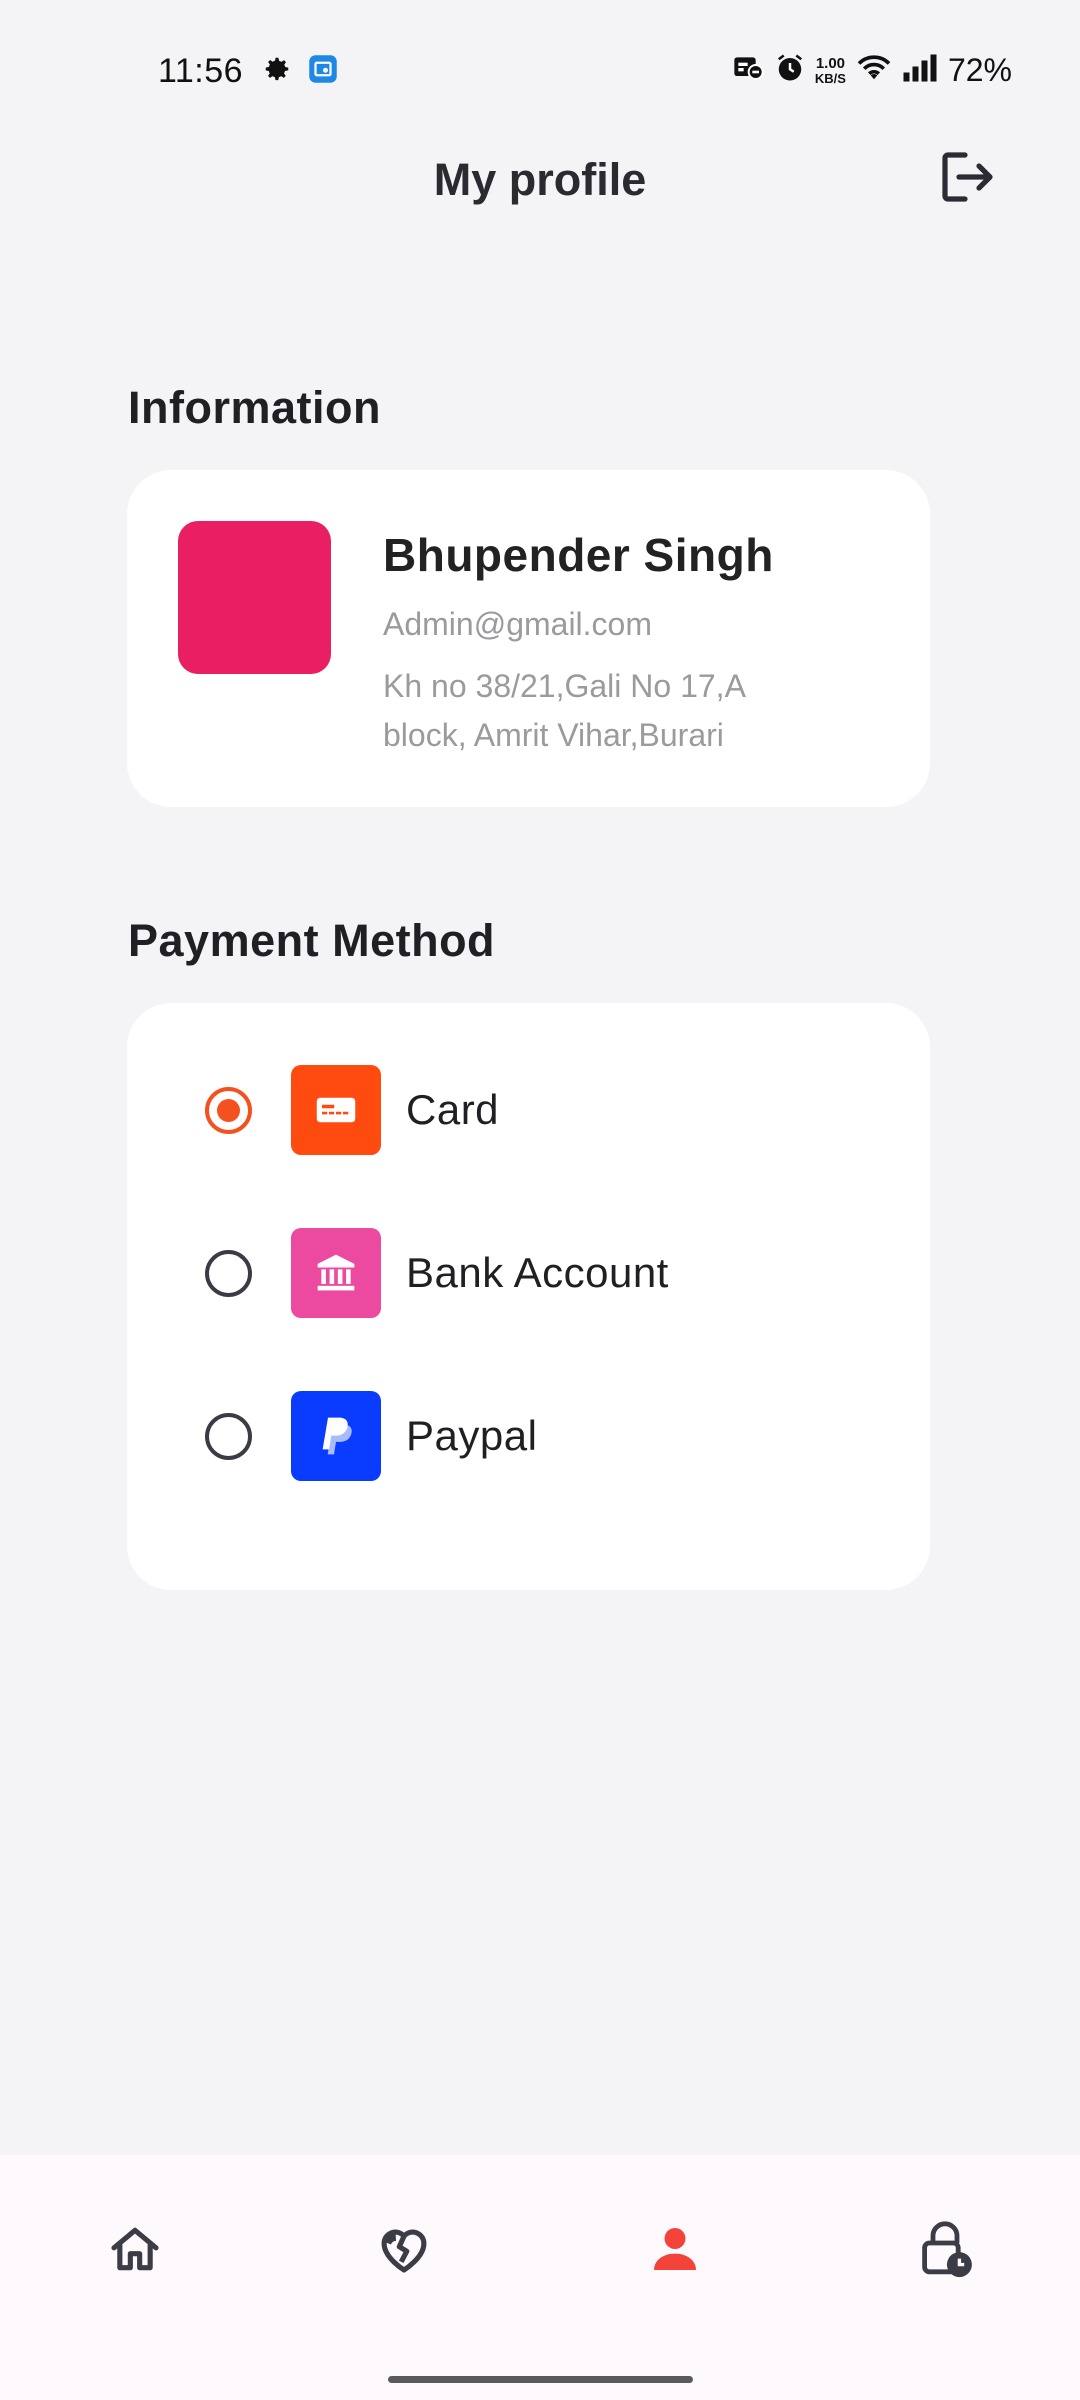 This screenshot has width=1080, height=2400. Describe the element at coordinates (517, 624) in the screenshot. I see `user-email: Admin@gmail.com` at that location.